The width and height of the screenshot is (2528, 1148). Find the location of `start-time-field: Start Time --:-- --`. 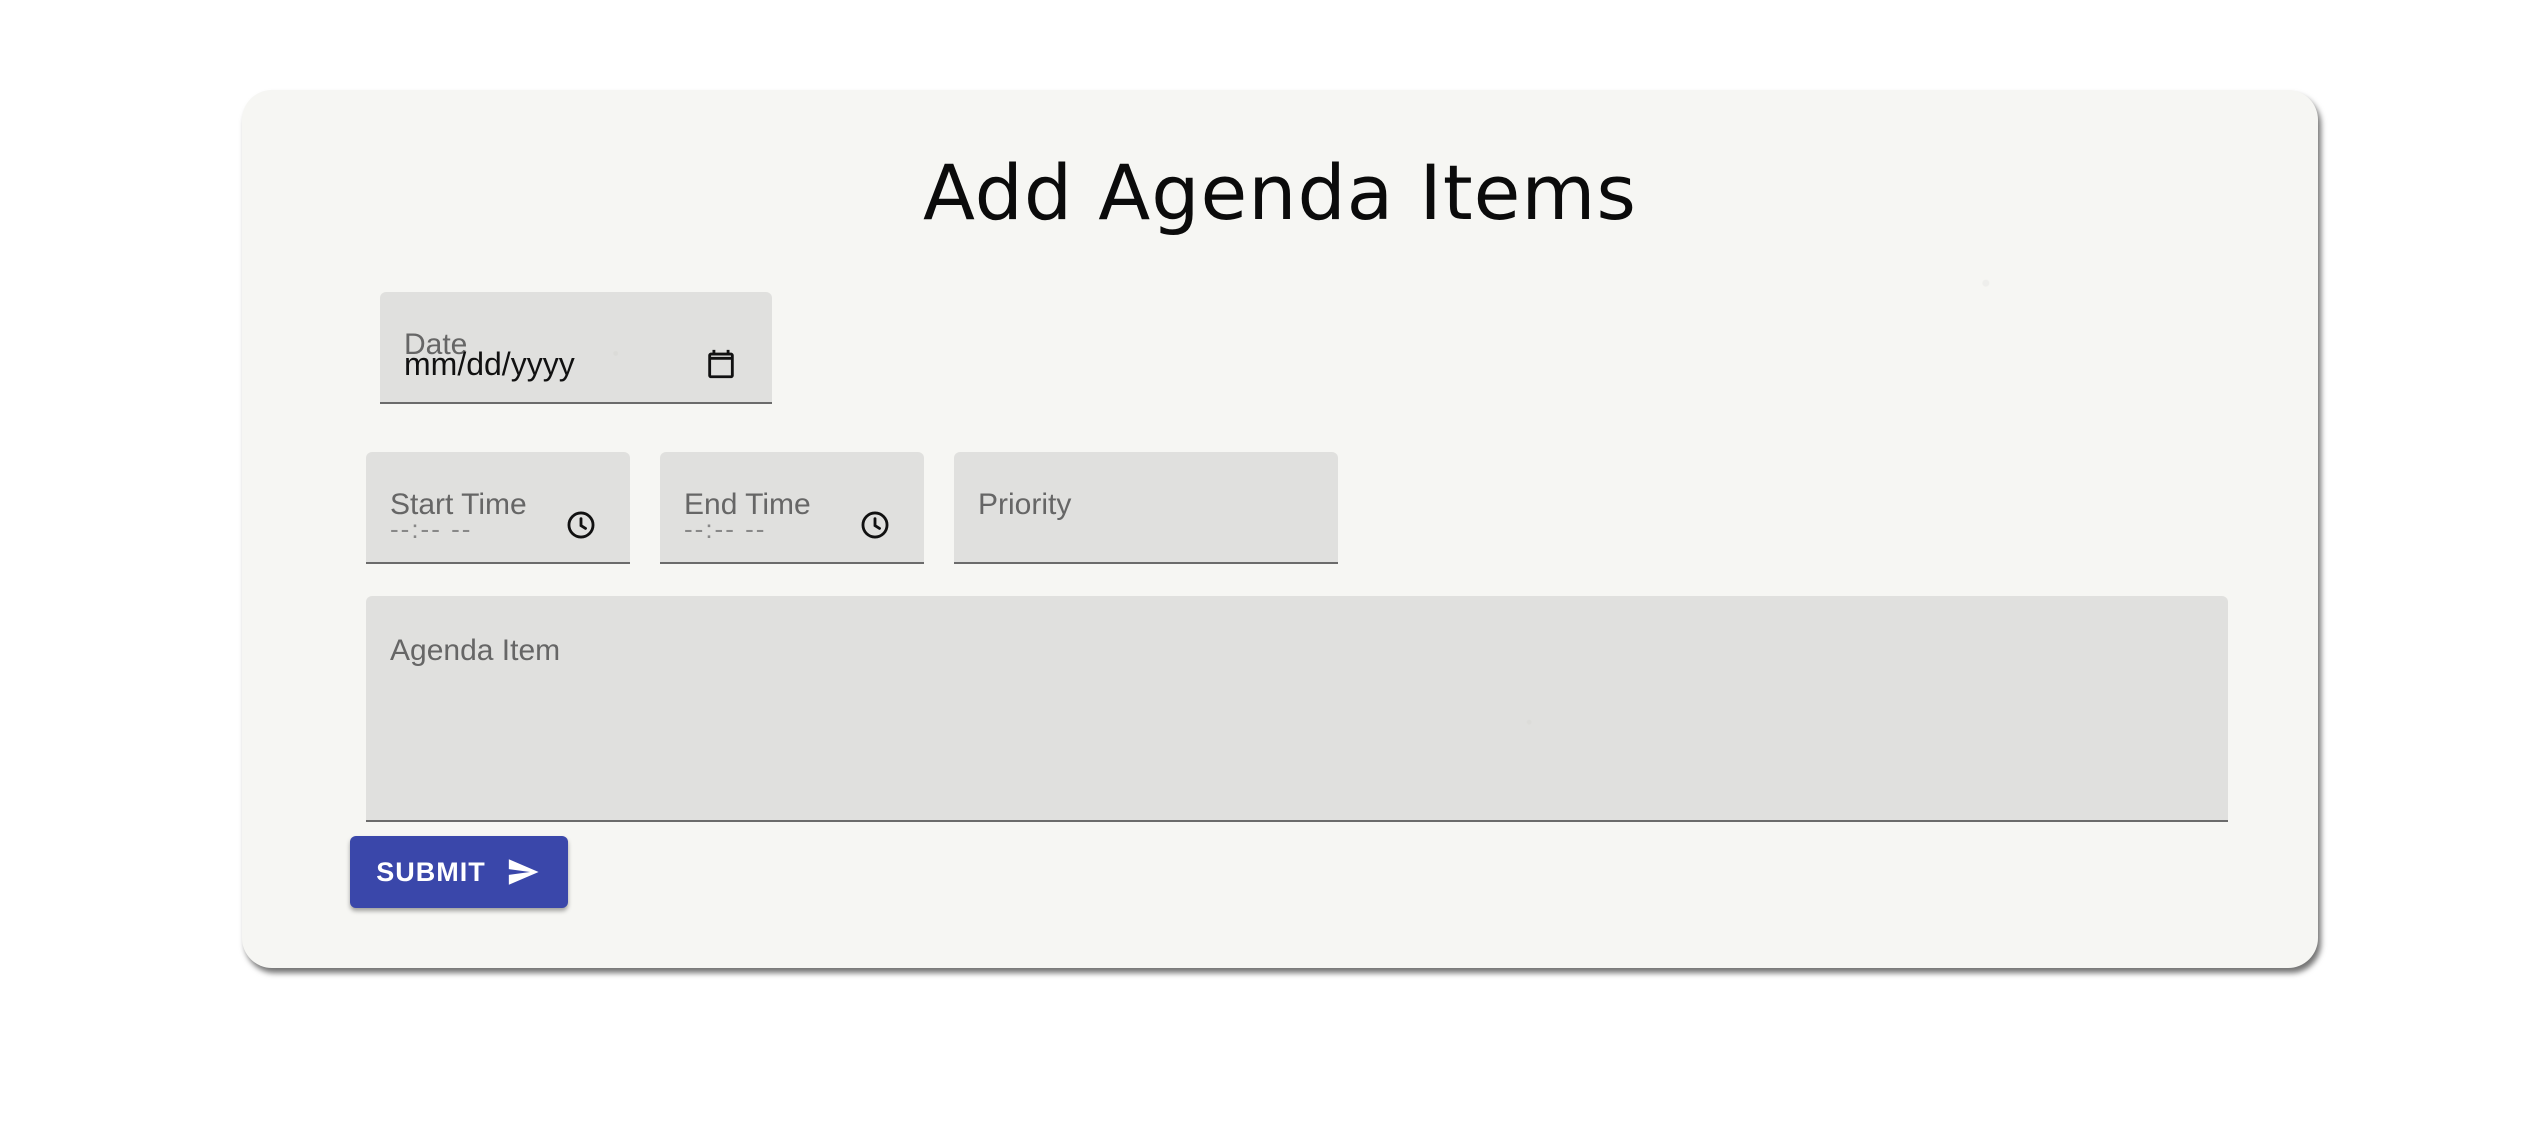

start-time-field: Start Time --:-- -- is located at coordinates (498, 508).